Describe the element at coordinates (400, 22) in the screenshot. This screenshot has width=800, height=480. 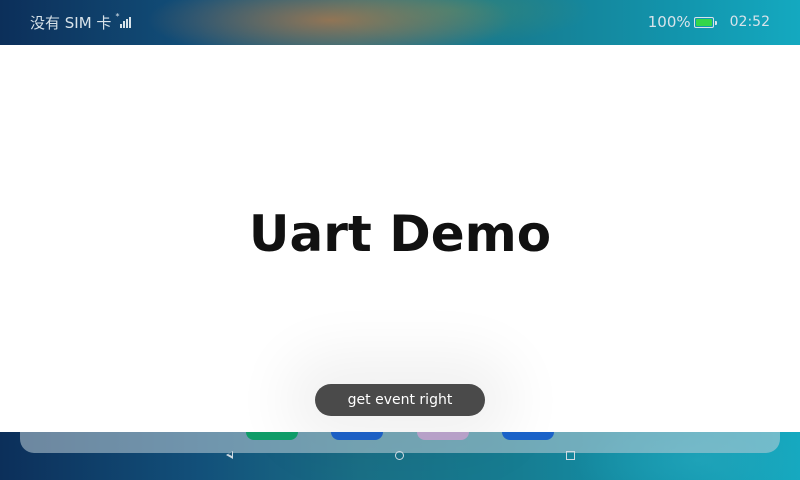
I see `status-bar: 没有 SIM 卡 * 100% 02:52` at that location.